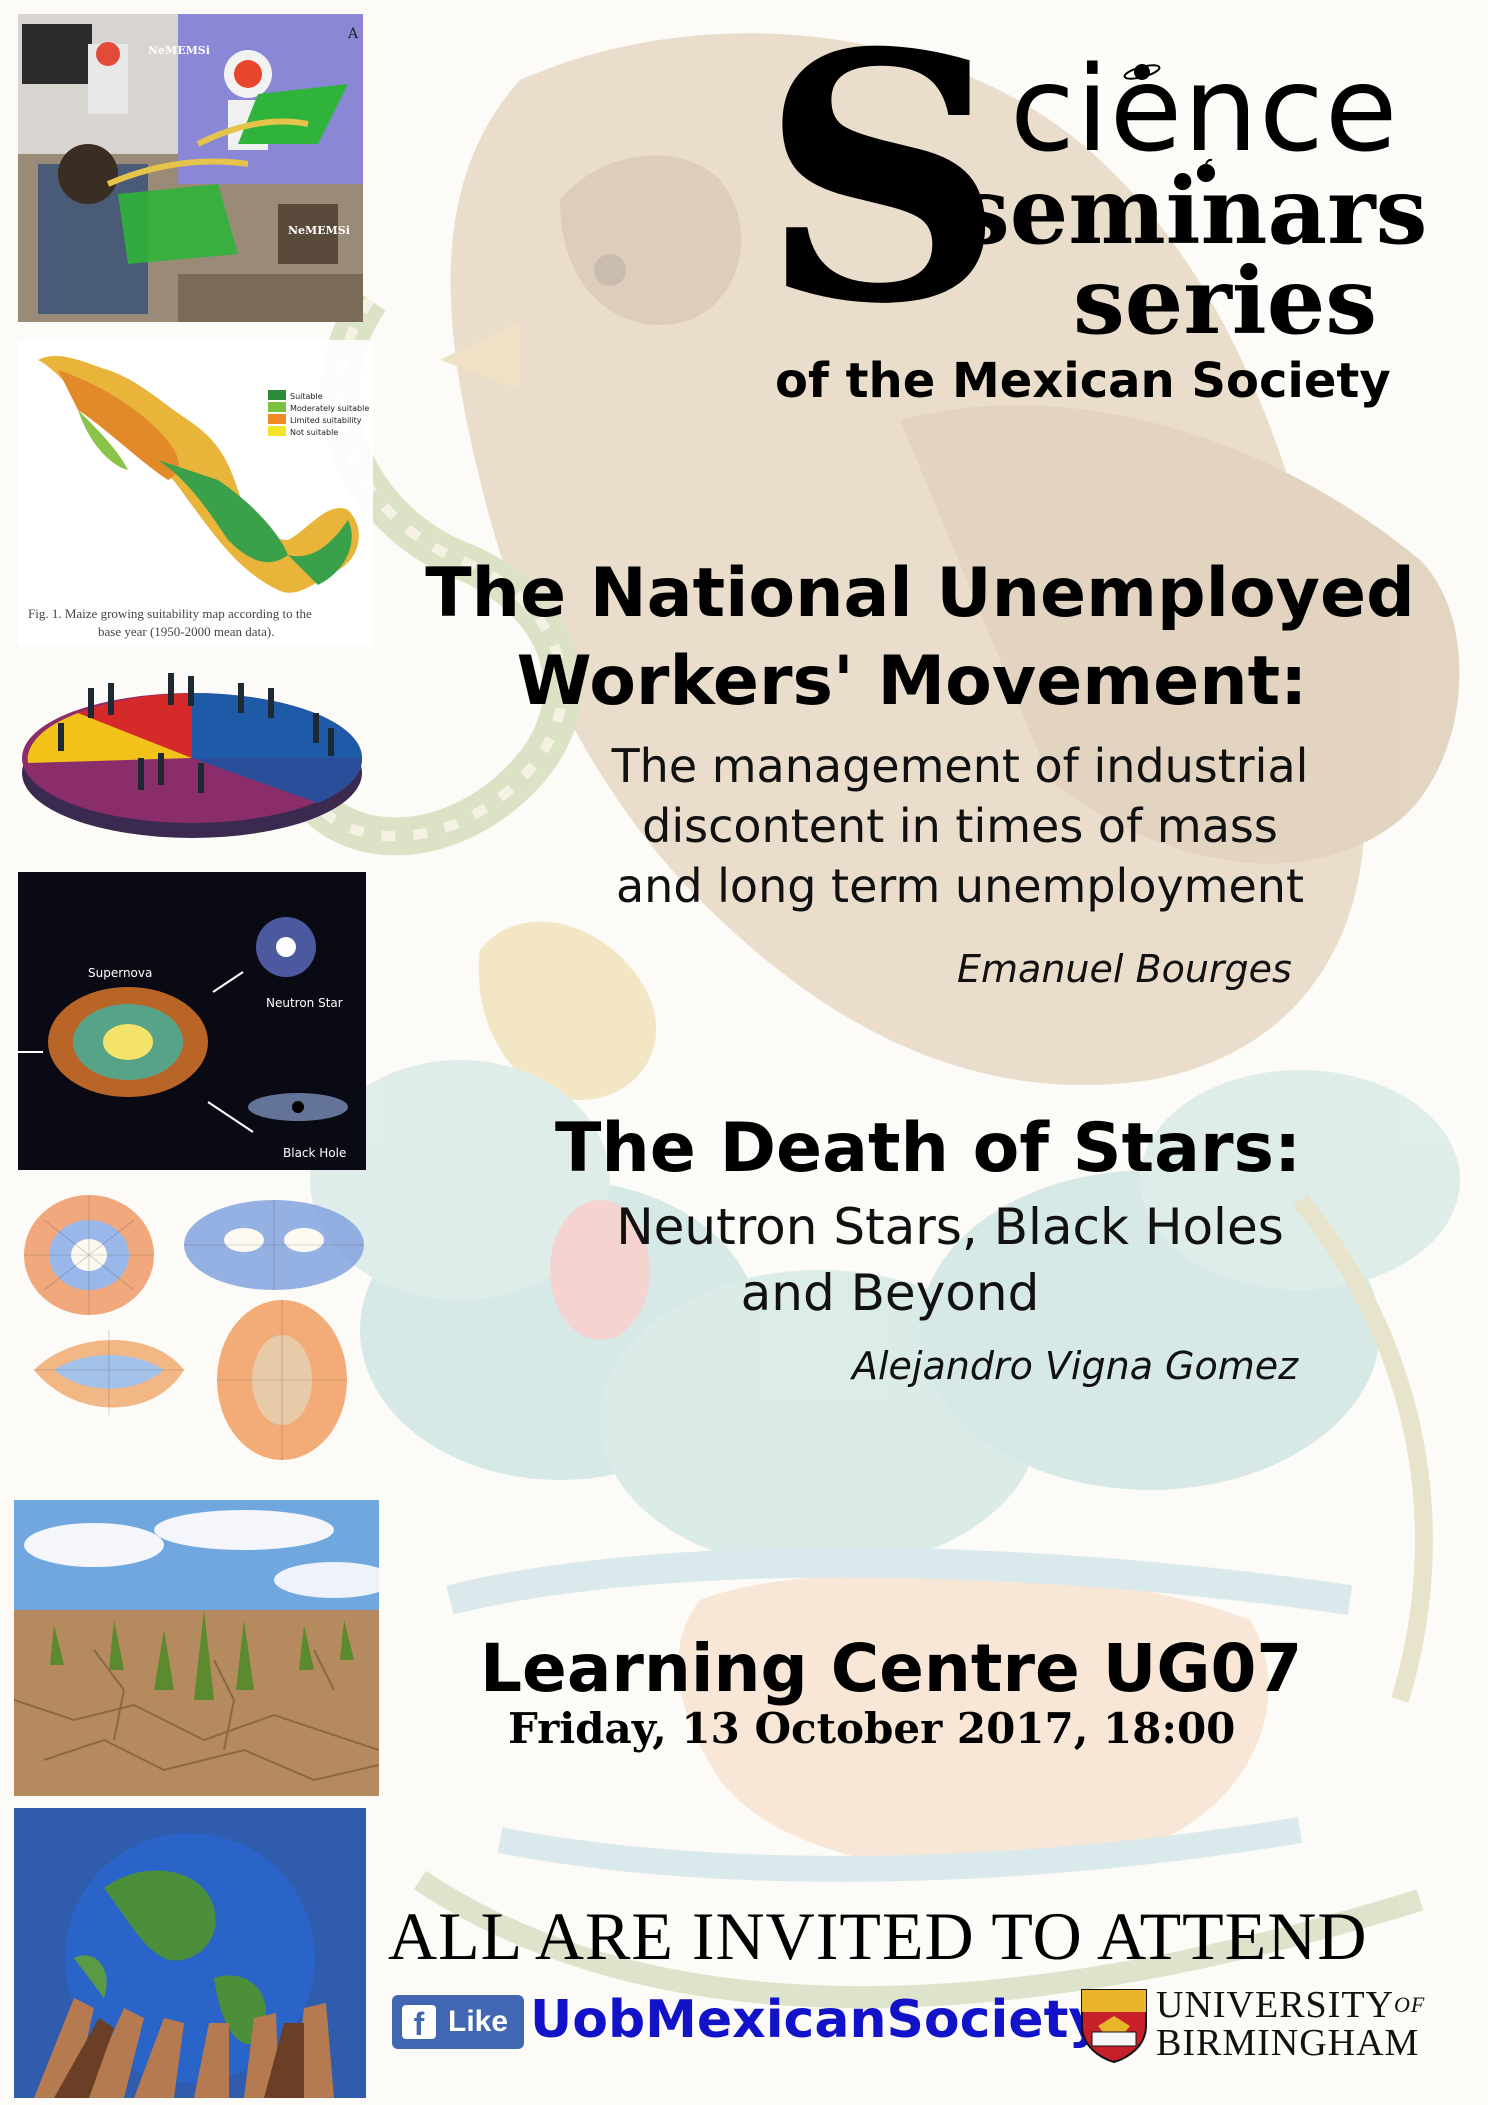  I want to click on talk-1-speaker: Emanuel Bourges, so click(1124, 969).